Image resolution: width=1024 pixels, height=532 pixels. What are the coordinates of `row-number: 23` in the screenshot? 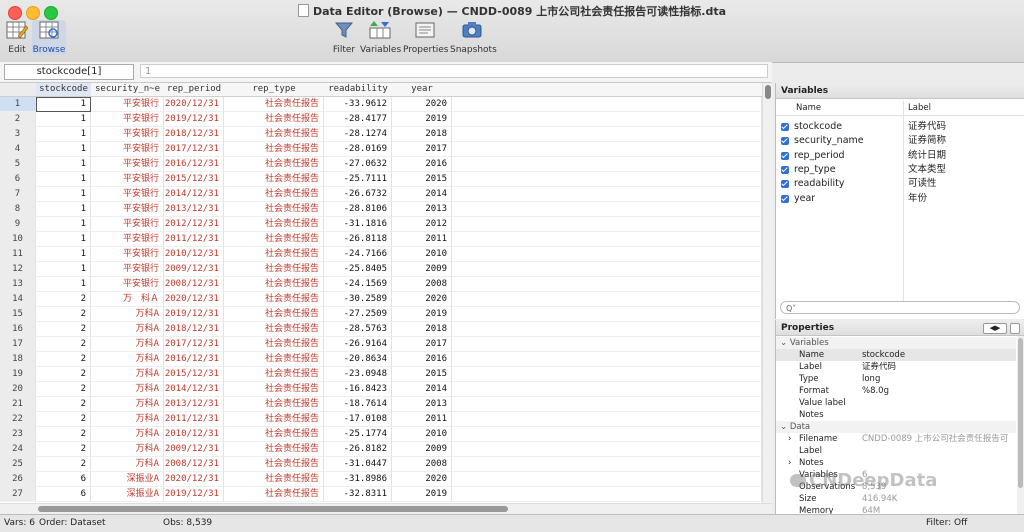 It's located at (18, 434).